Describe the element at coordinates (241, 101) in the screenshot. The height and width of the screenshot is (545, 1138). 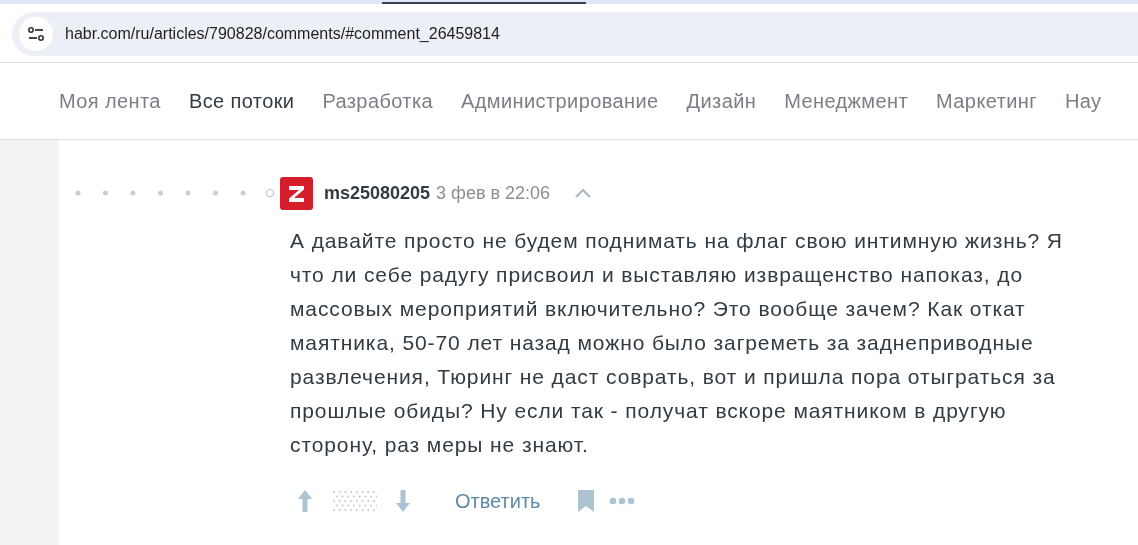
I see `nav-link: Все потоки` at that location.